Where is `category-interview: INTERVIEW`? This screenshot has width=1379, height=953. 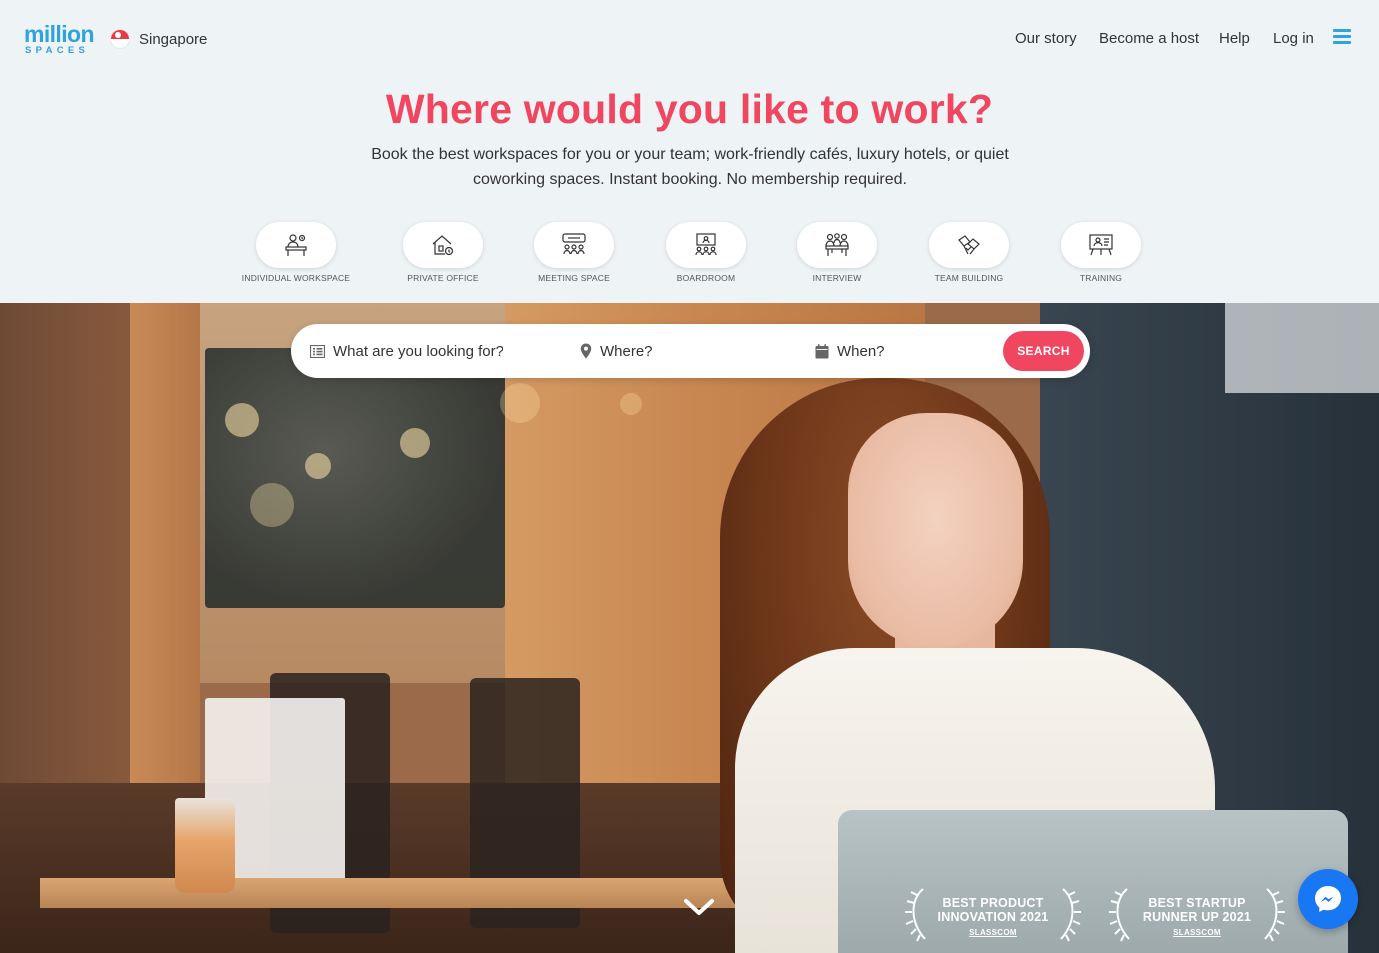
category-interview: INTERVIEW is located at coordinates (837, 254).